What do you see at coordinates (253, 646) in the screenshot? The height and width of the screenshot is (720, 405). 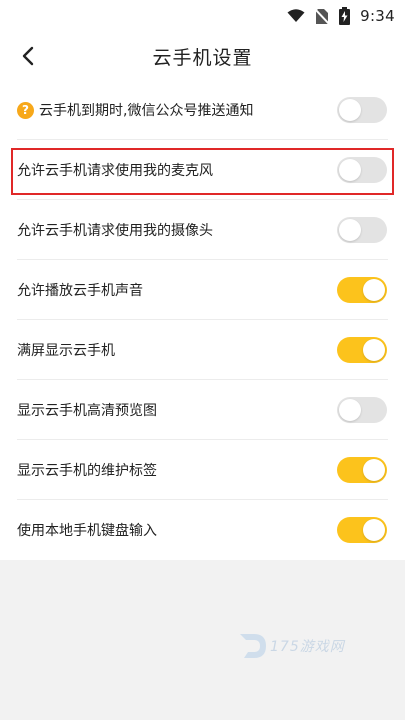 I see `watermark-logo-icon` at bounding box center [253, 646].